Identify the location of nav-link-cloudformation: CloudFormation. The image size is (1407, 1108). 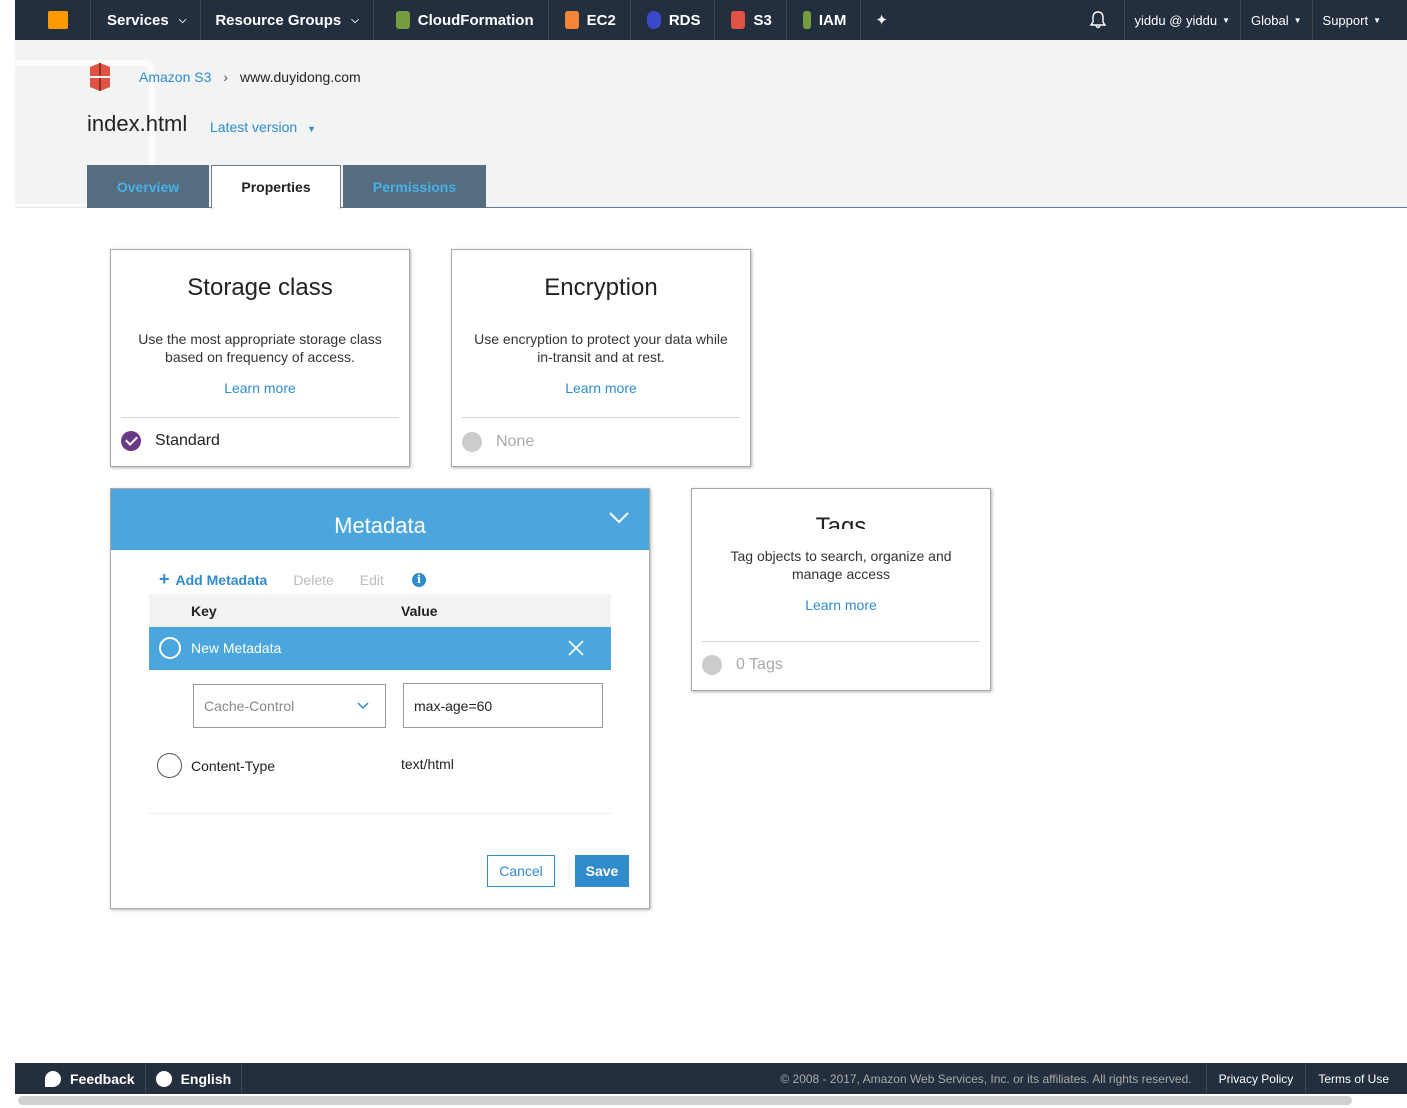
(461, 20).